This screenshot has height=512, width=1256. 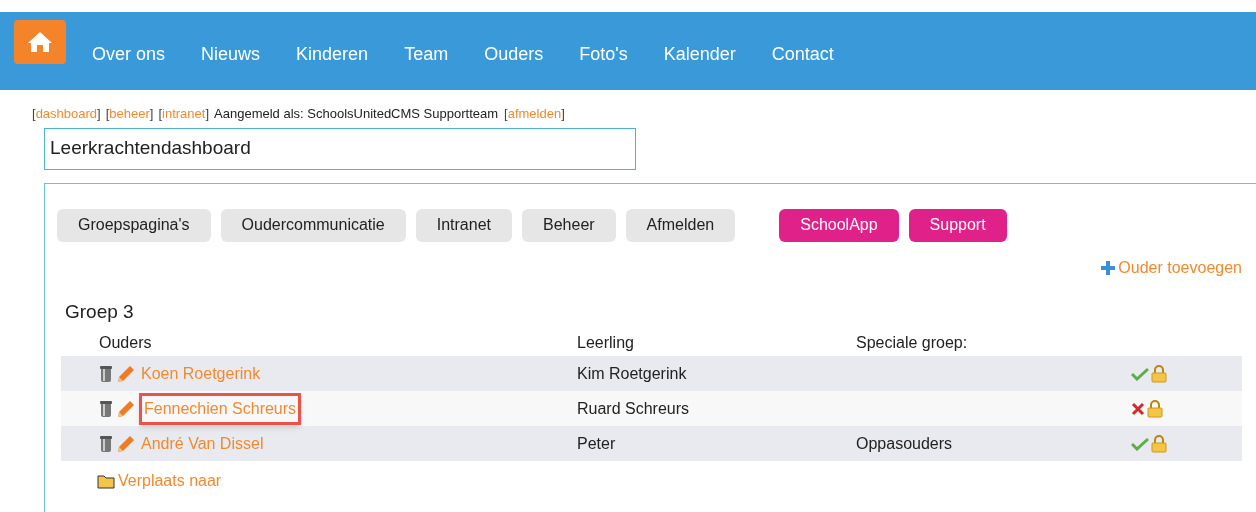 I want to click on nav-button: Intranet, so click(x=463, y=225).